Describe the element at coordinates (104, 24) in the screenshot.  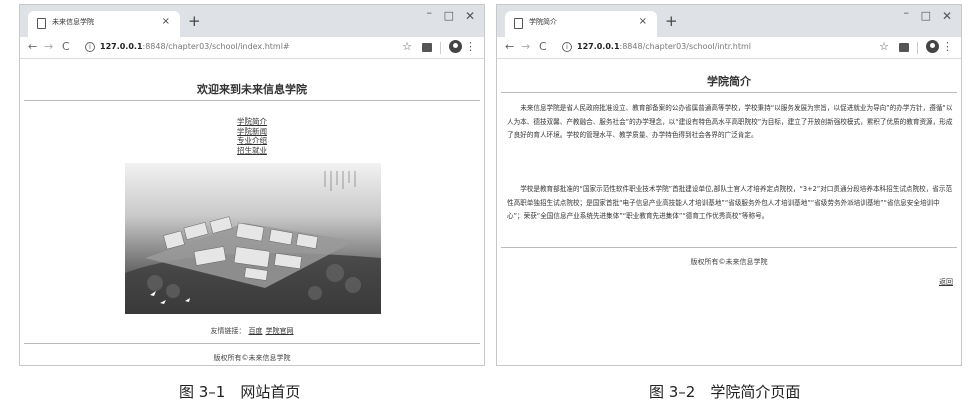
I see `tab-home: 未来信息学院 ×` at that location.